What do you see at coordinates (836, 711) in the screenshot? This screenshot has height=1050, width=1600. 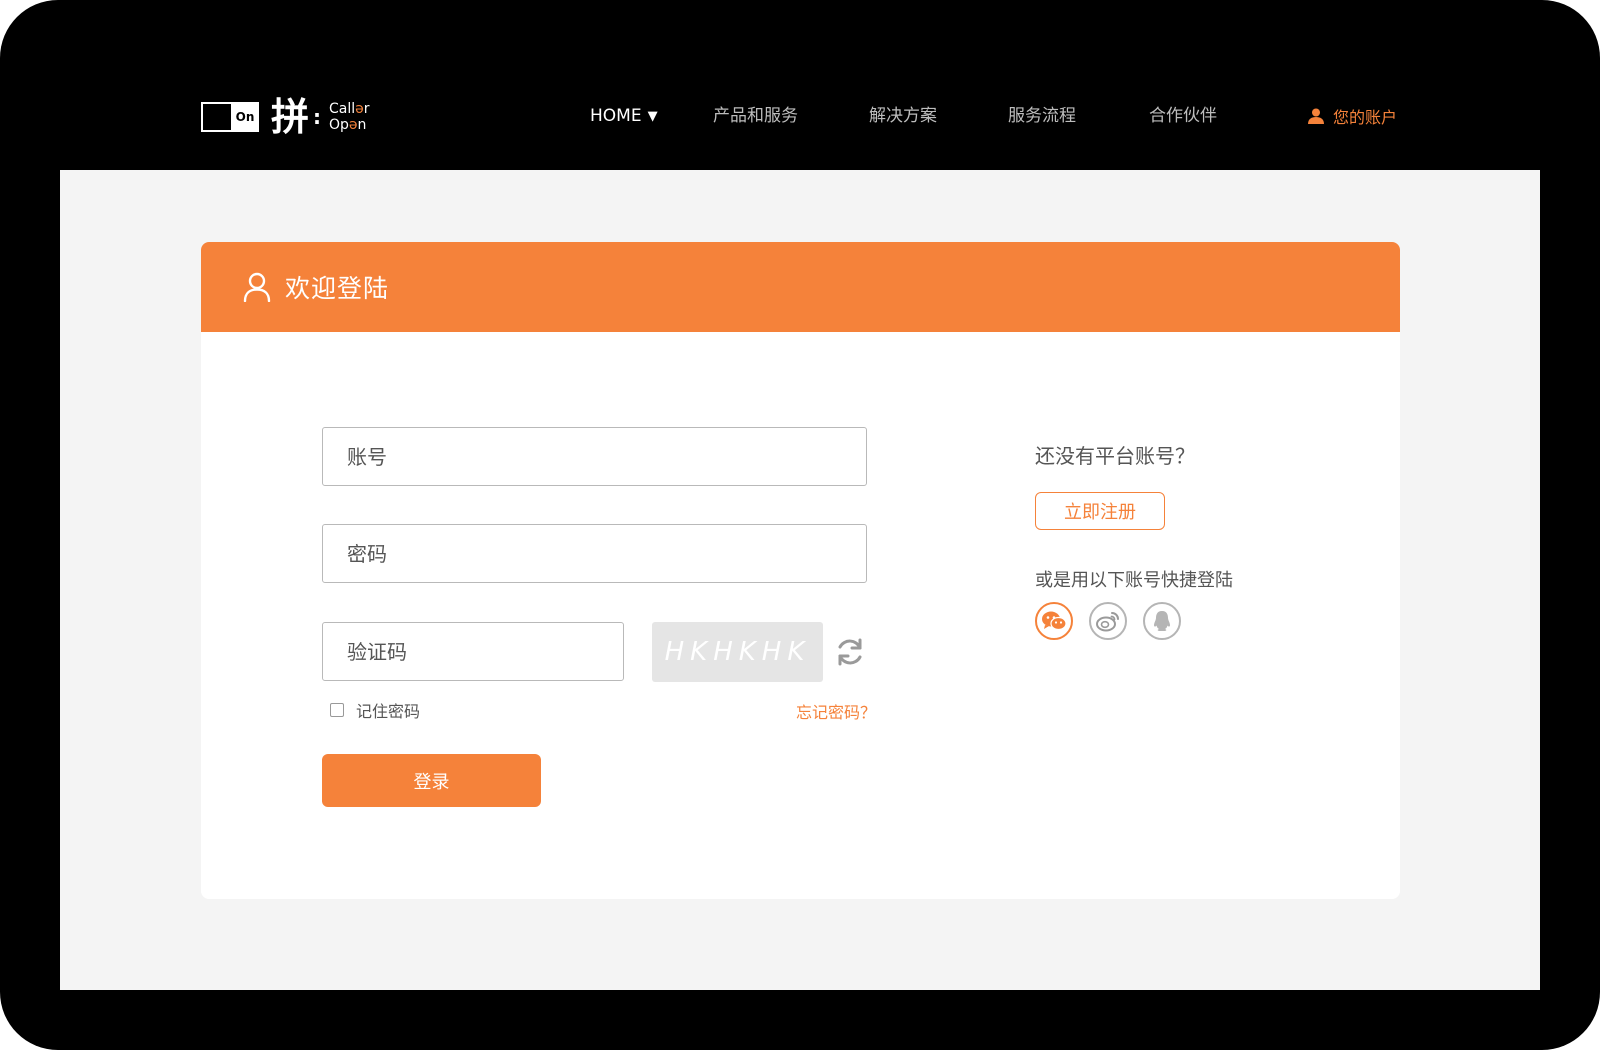 I see `forgot-password-link: 忘记密码？` at bounding box center [836, 711].